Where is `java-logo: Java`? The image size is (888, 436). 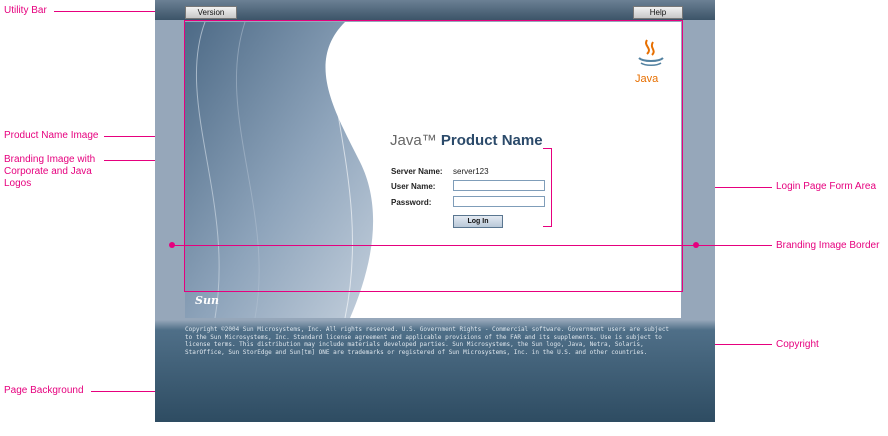 java-logo: Java is located at coordinates (649, 62).